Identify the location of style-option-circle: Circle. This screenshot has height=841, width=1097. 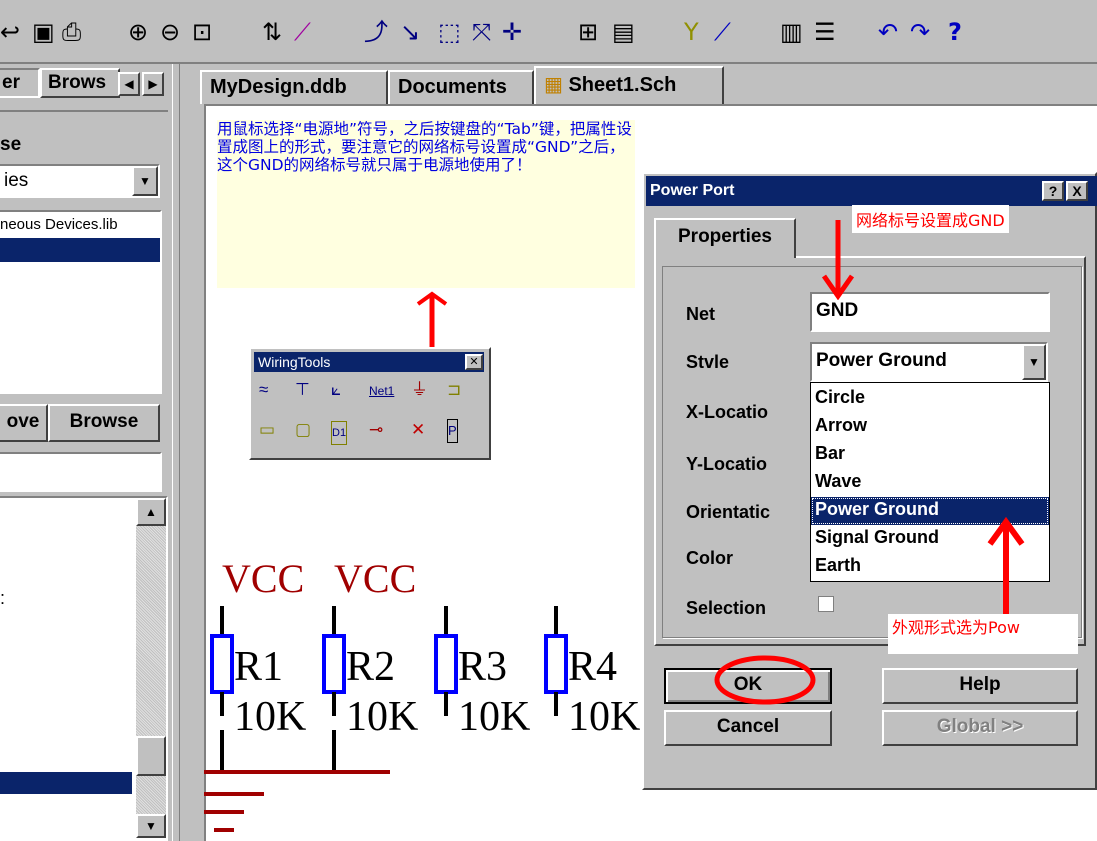
(930, 399).